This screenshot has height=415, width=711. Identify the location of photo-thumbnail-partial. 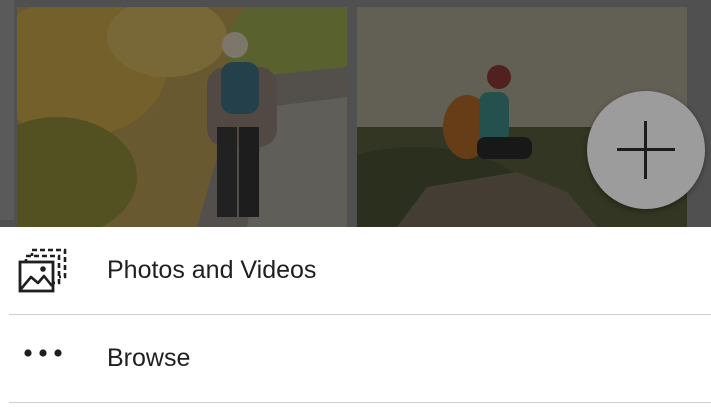
(7, 110).